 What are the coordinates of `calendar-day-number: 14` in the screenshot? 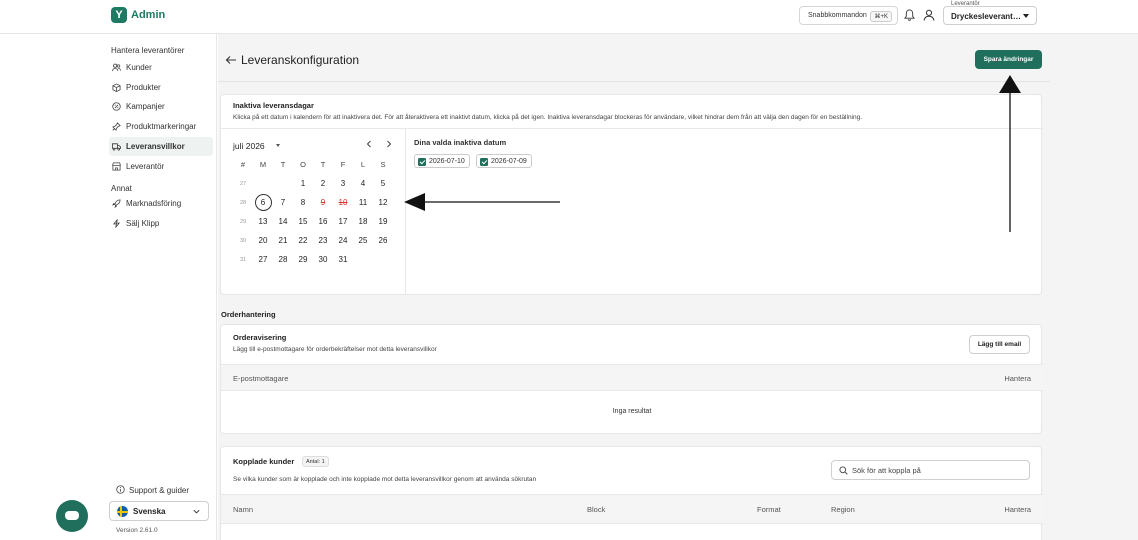 It's located at (283, 221).